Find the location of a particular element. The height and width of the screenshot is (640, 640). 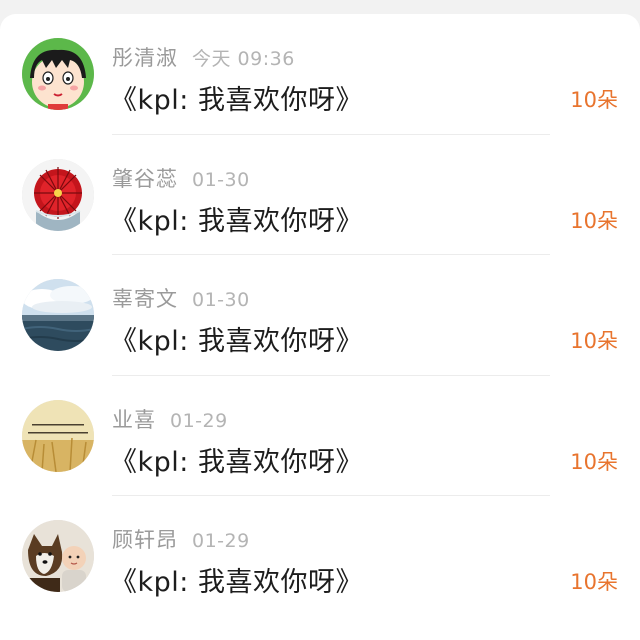

dog-and-baby-avatar is located at coordinates (58, 556).